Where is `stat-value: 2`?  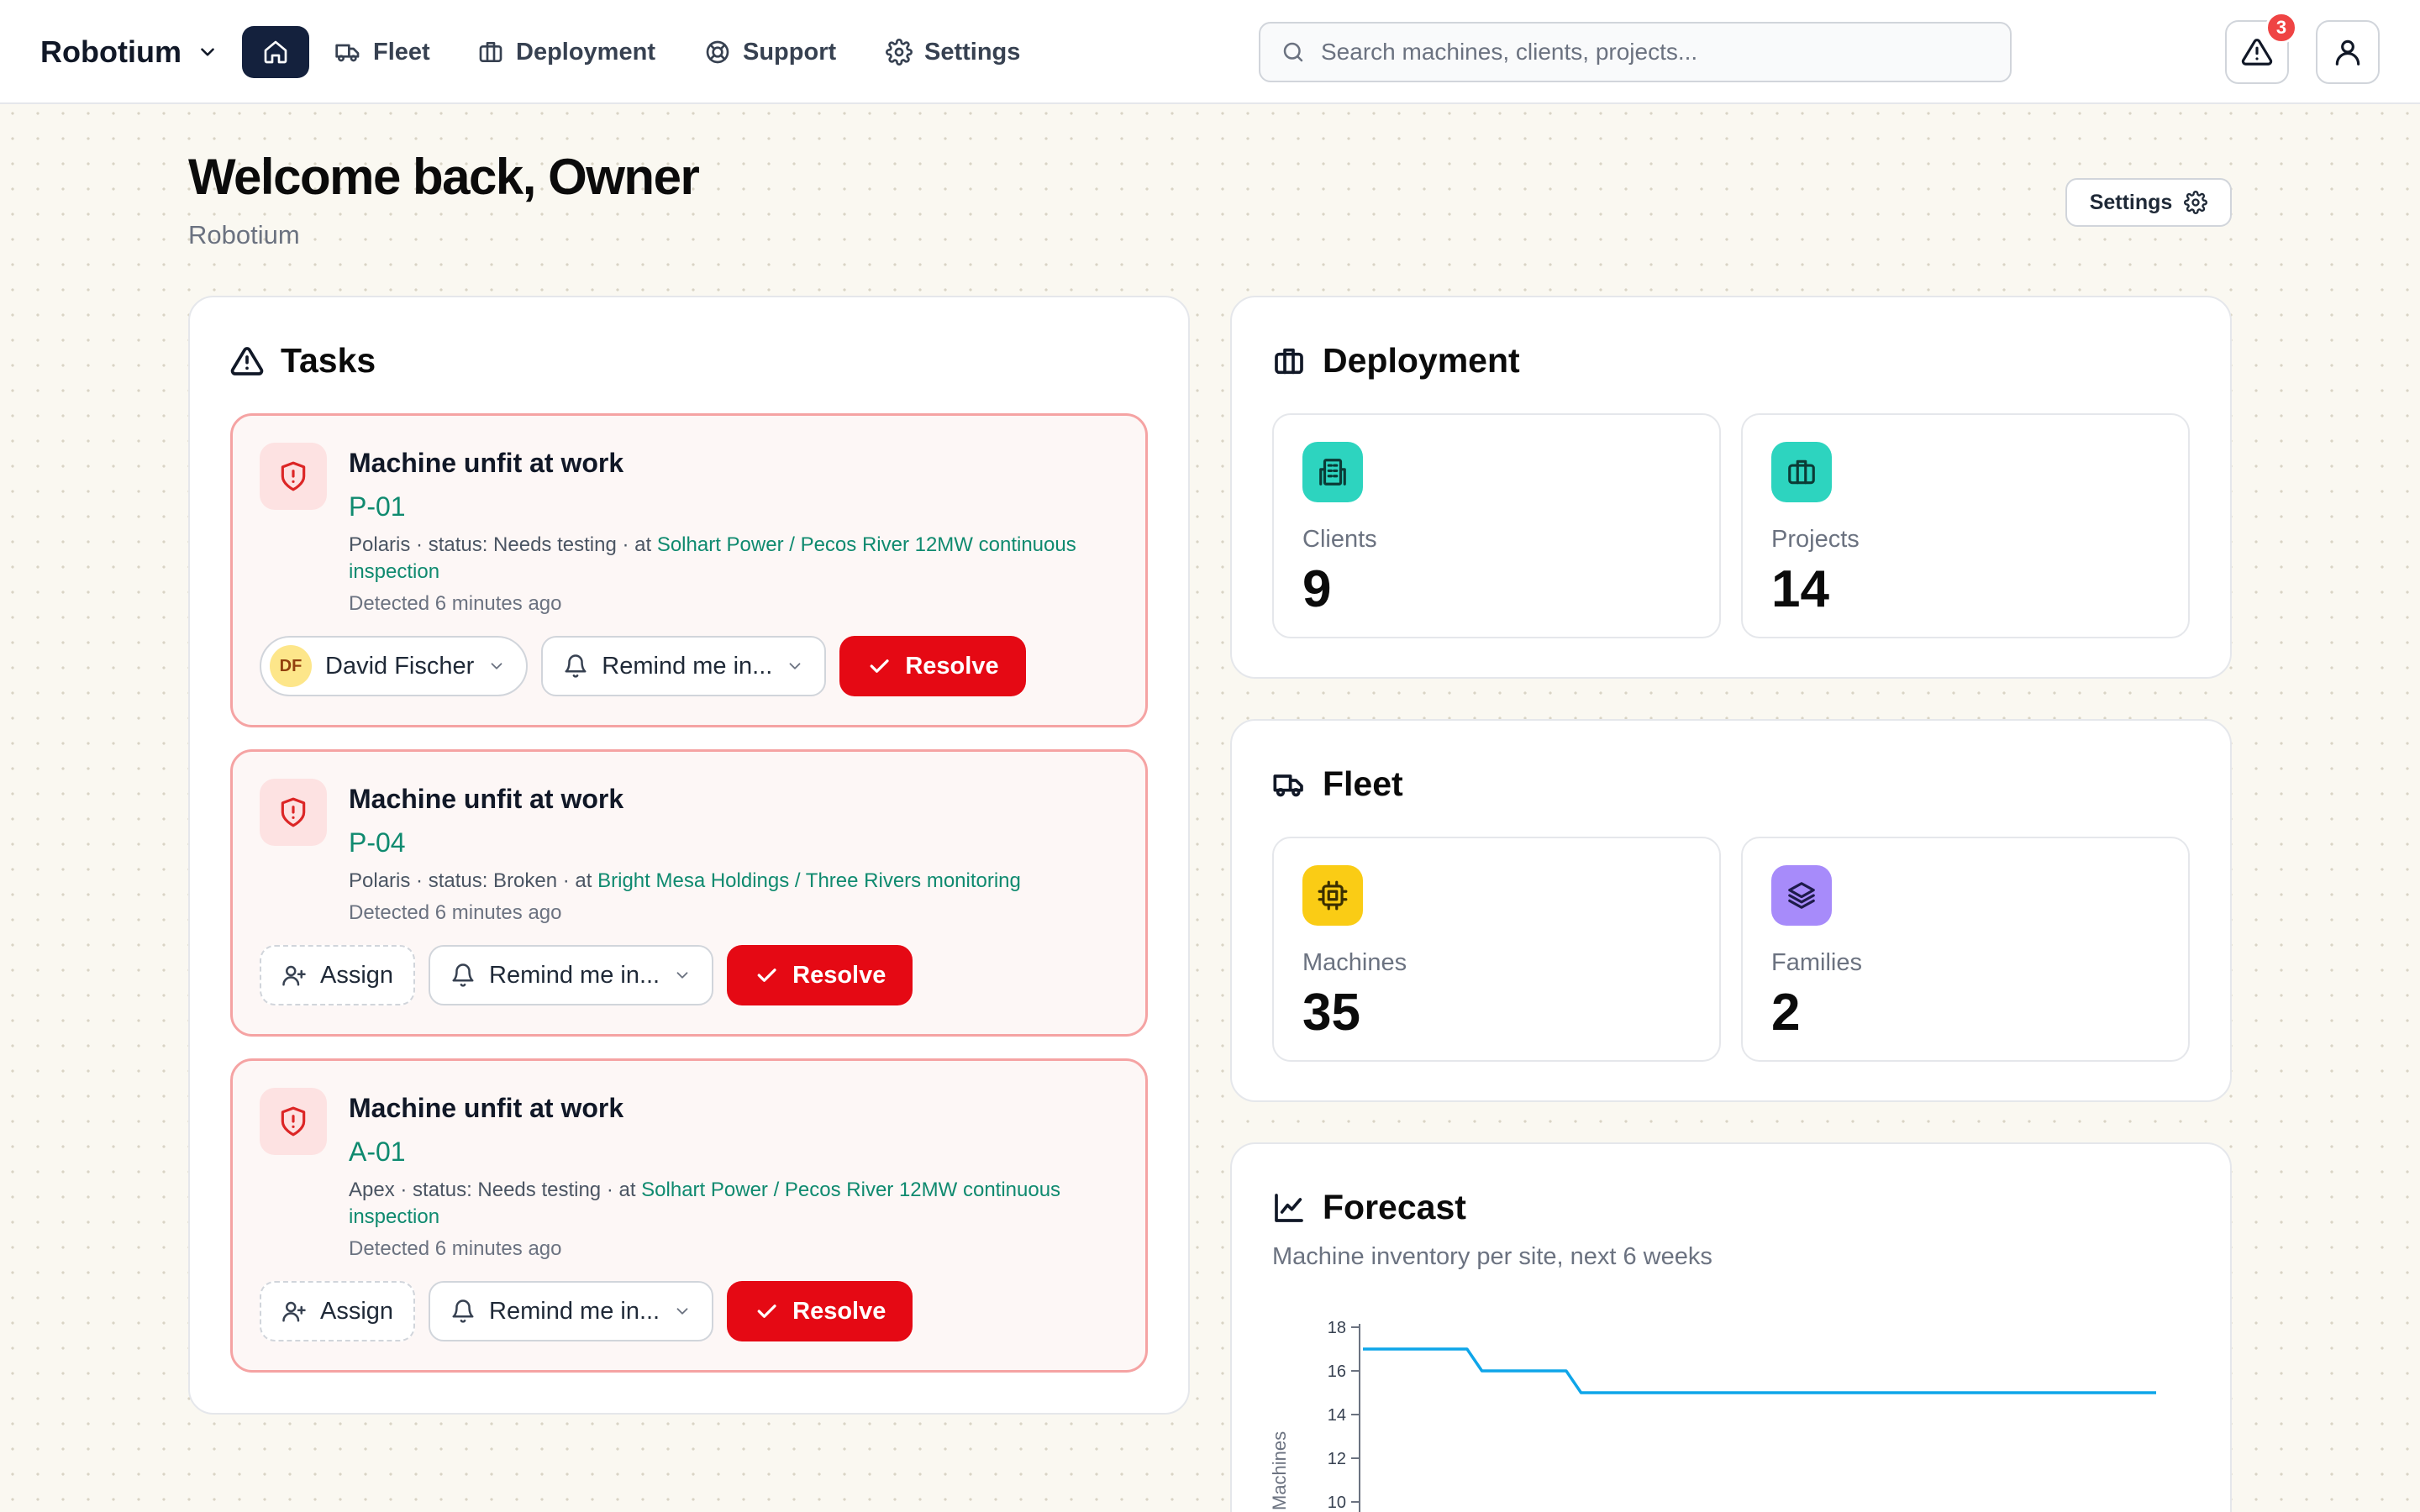 stat-value: 2 is located at coordinates (1786, 1013).